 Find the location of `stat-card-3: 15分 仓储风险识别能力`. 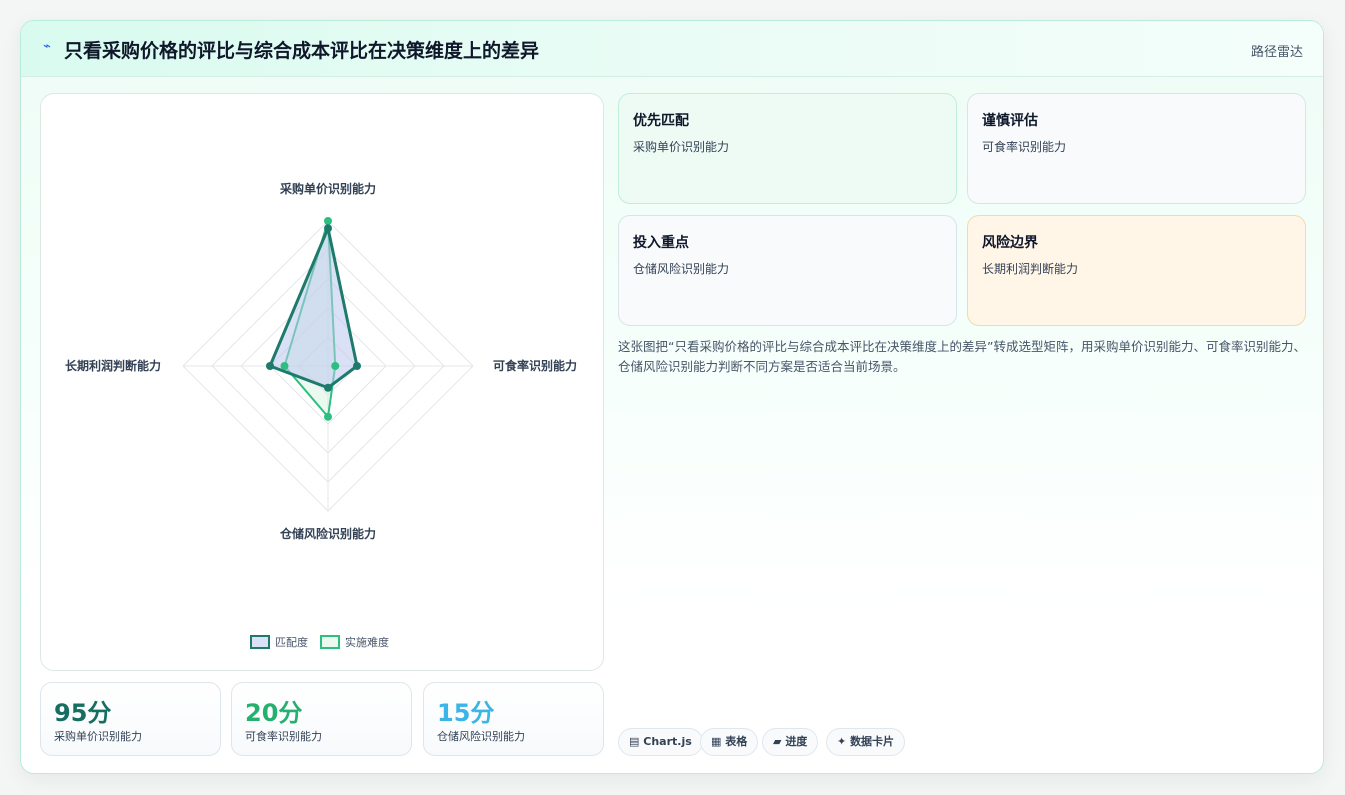

stat-card-3: 15分 仓储风险识别能力 is located at coordinates (513, 719).